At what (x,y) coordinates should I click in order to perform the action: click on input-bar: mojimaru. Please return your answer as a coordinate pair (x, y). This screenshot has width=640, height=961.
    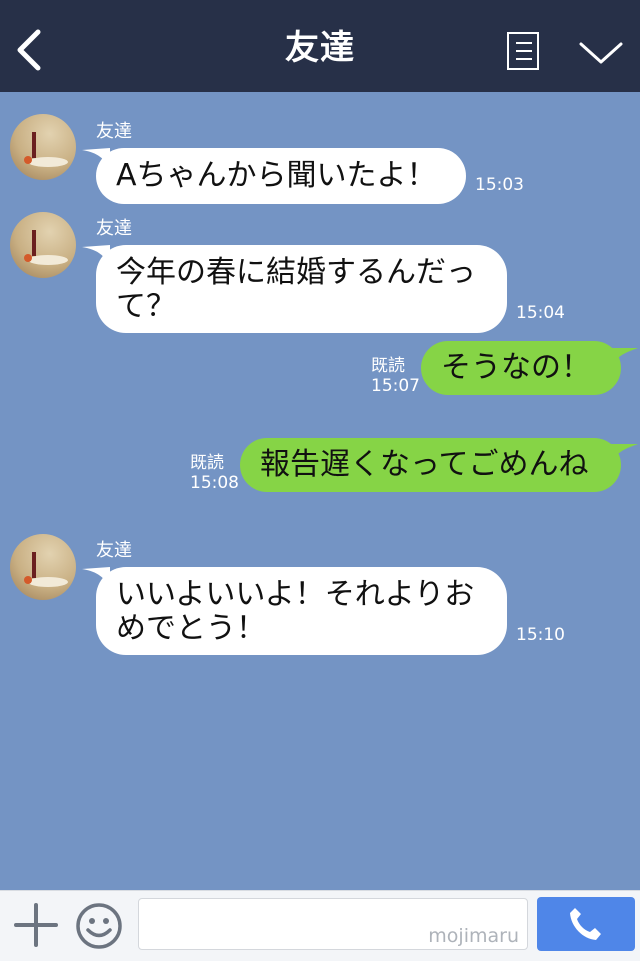
    Looking at the image, I should click on (320, 925).